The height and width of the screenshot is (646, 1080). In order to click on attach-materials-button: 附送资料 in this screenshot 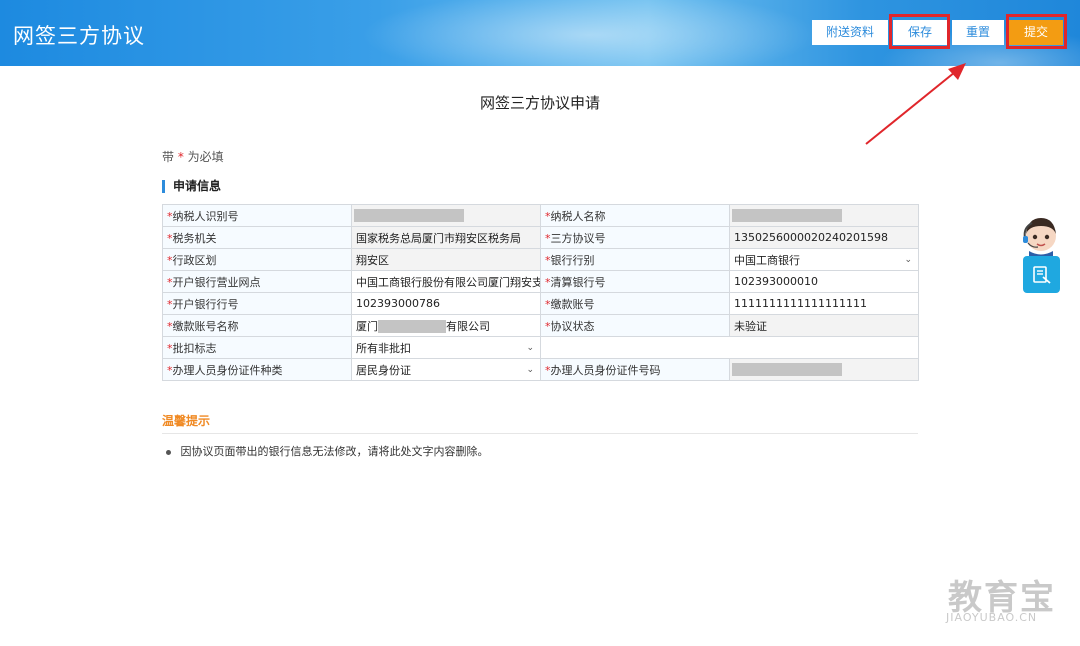, I will do `click(850, 32)`.